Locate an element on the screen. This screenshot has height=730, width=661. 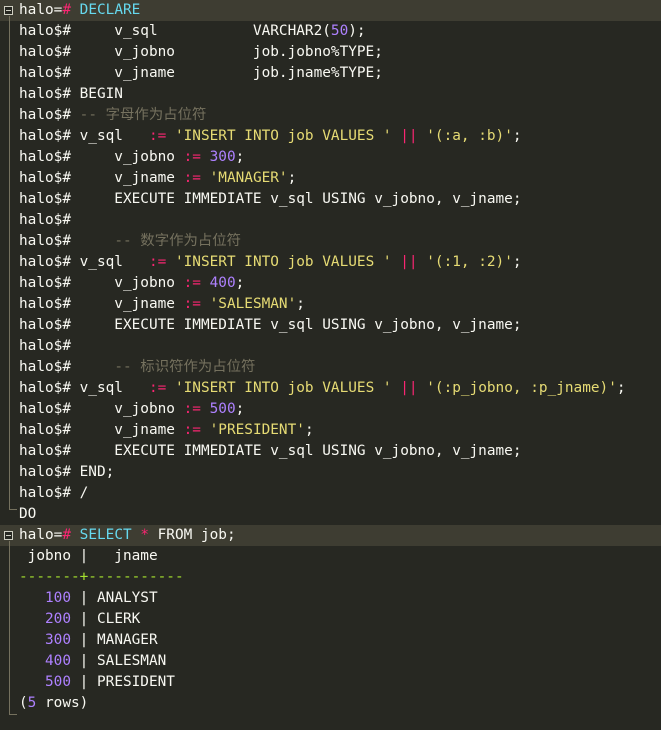
terminal-line: halo$# END; is located at coordinates (66, 472).